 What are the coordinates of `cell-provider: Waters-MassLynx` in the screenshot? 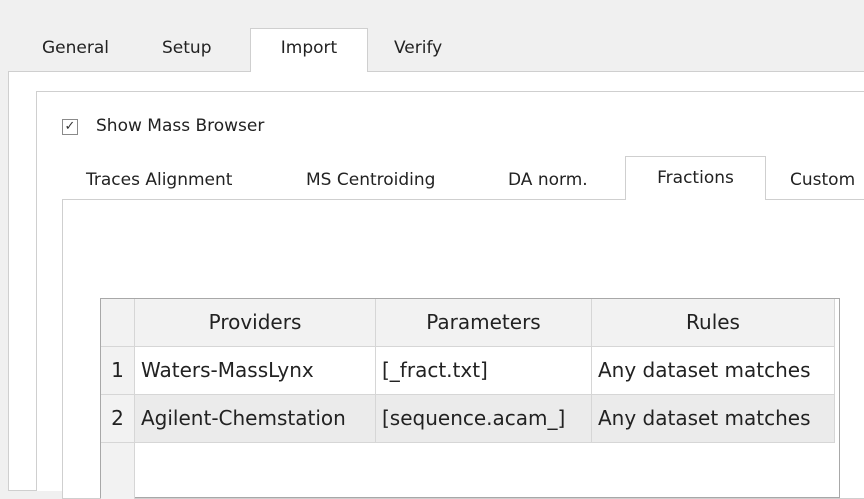 It's located at (255, 371).